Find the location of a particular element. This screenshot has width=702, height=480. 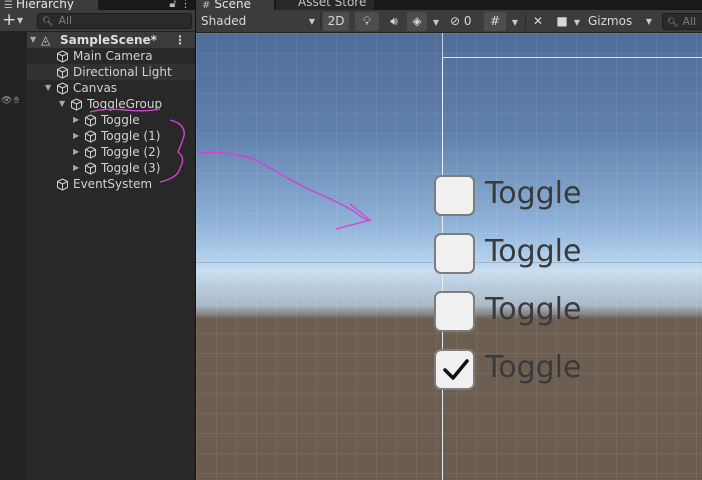

hierarchy-item: ▼ ToggleGroup is located at coordinates (111, 104).